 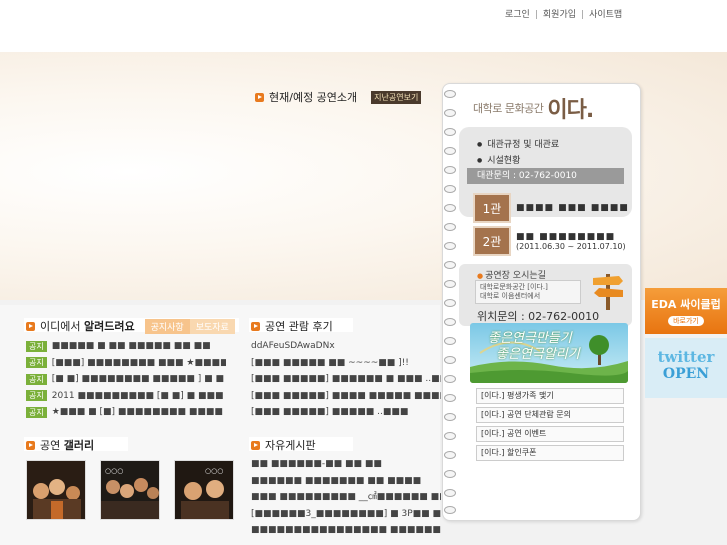 I want to click on top-nav: 로그인 | 회원가입 | 사이트맵, so click(x=563, y=13).